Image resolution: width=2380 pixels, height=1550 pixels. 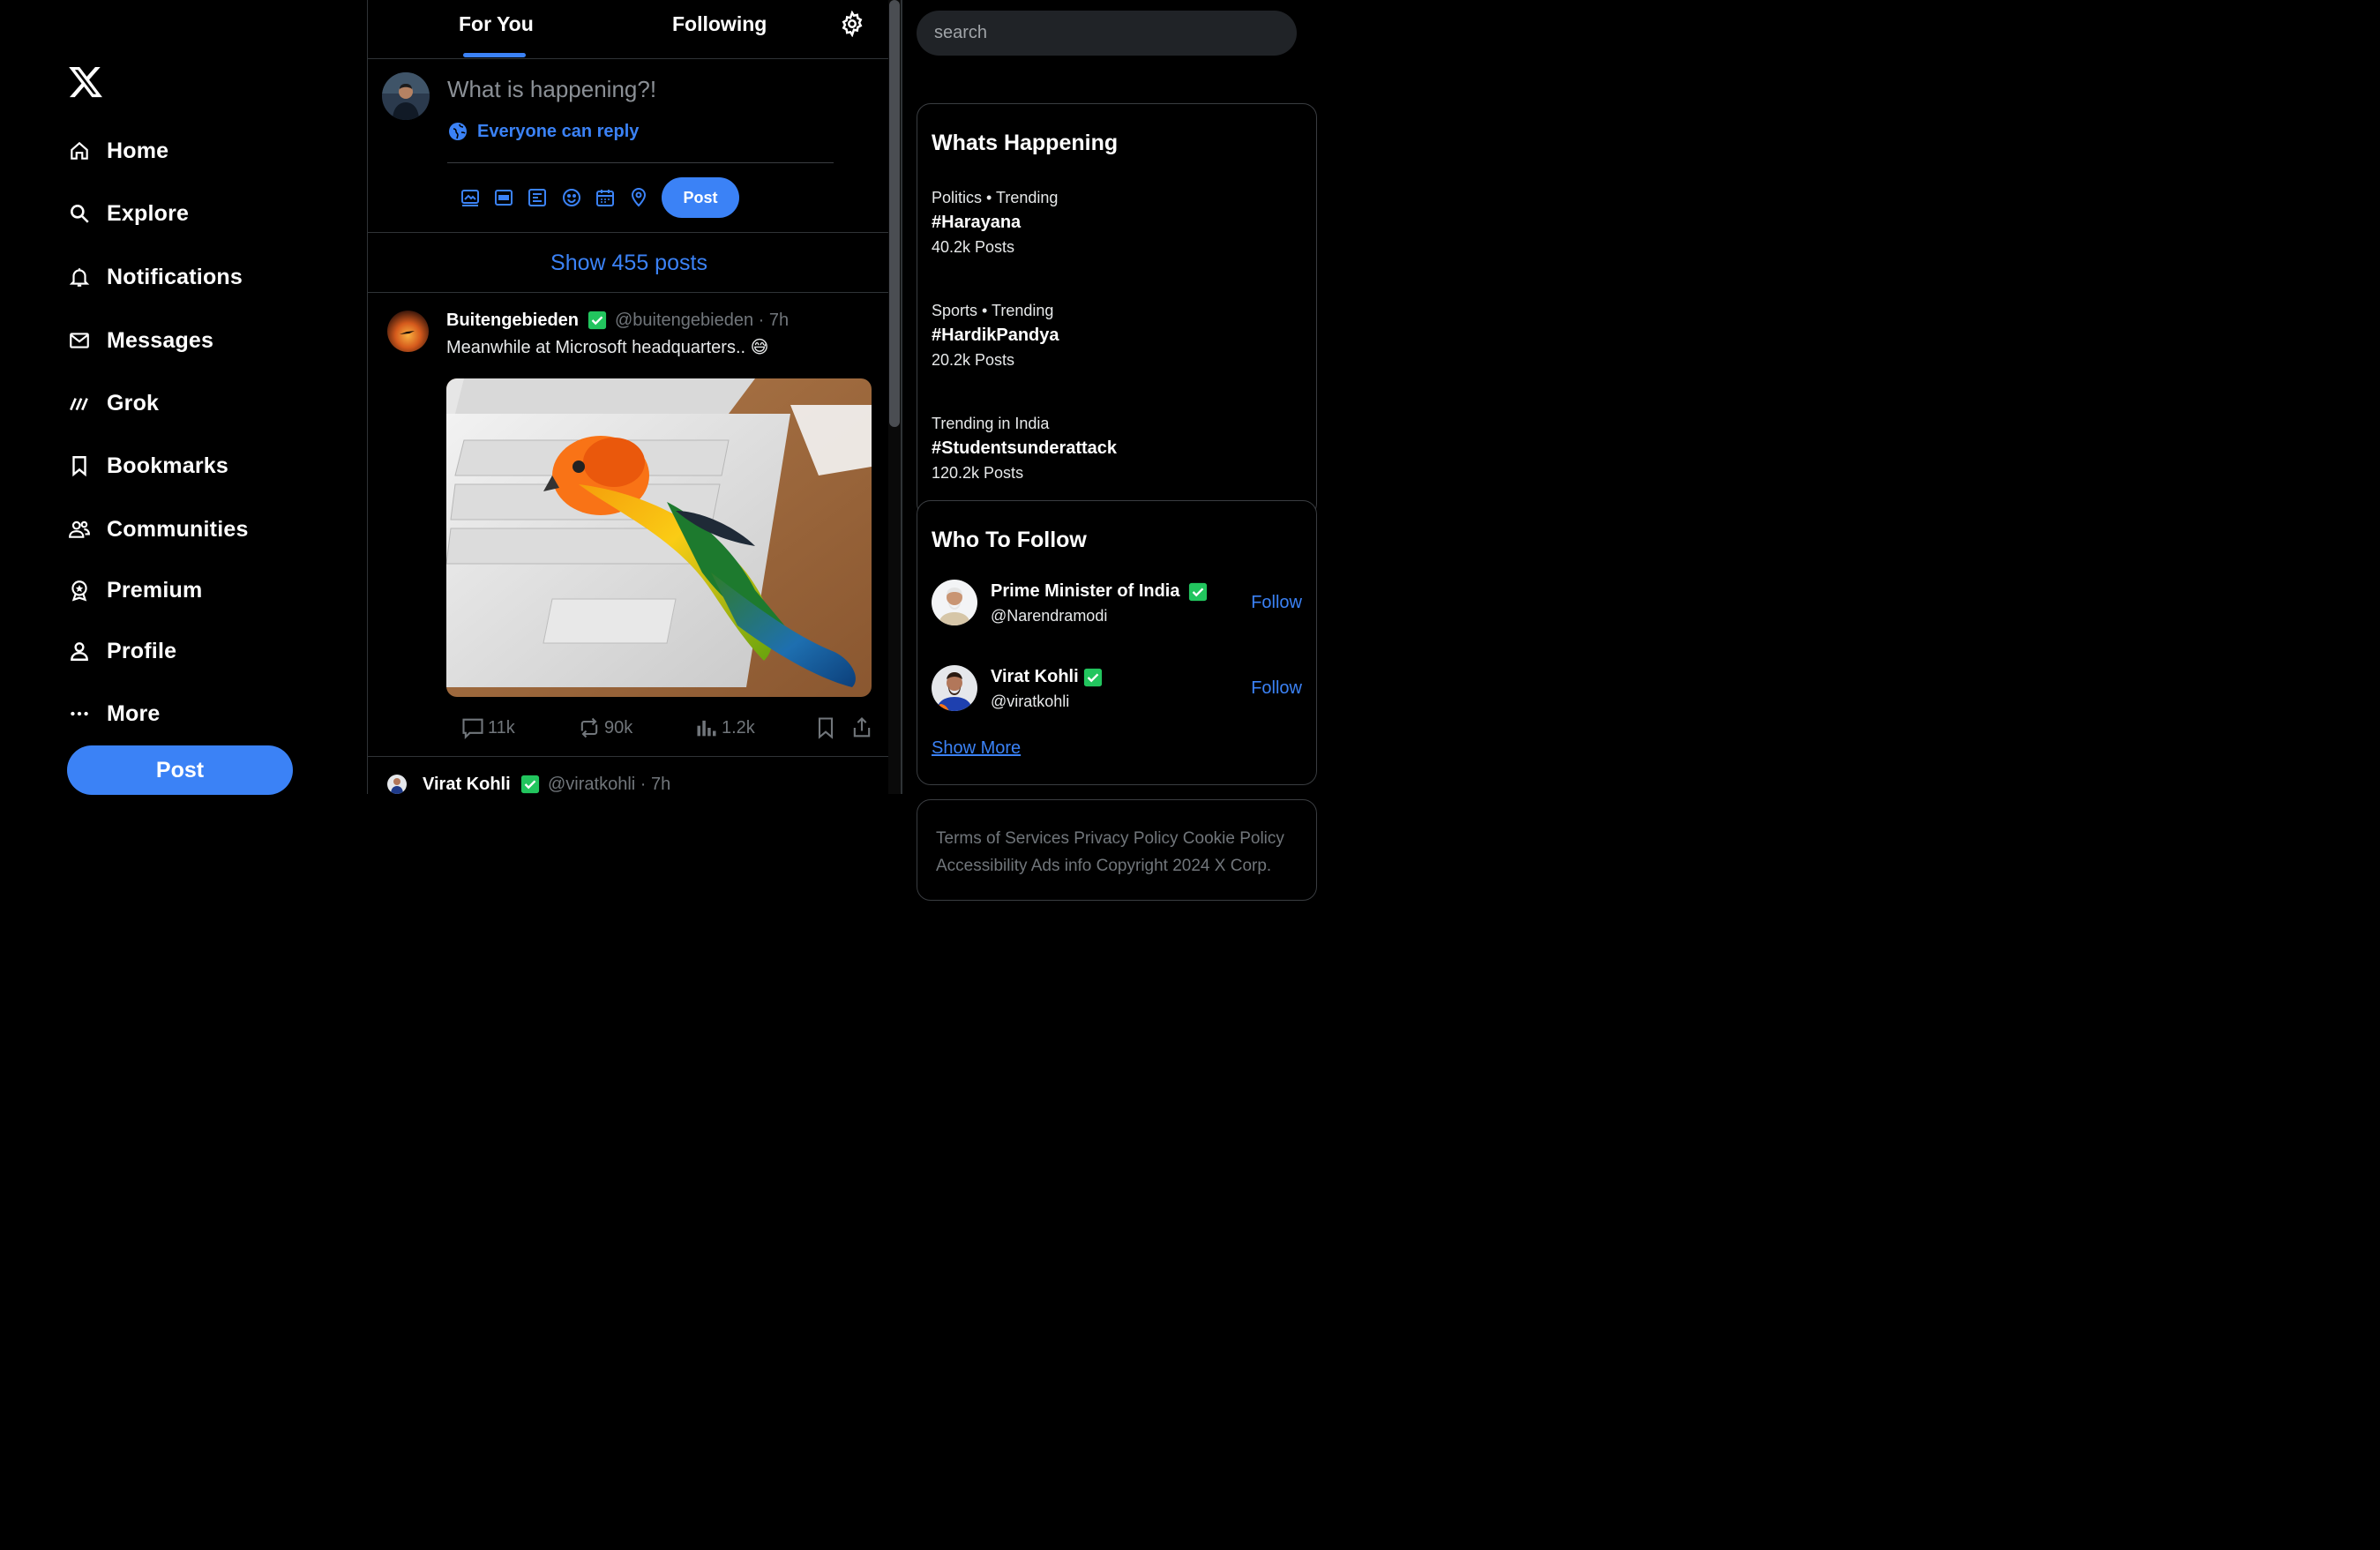 I want to click on nav-label: Communities, so click(x=178, y=529).